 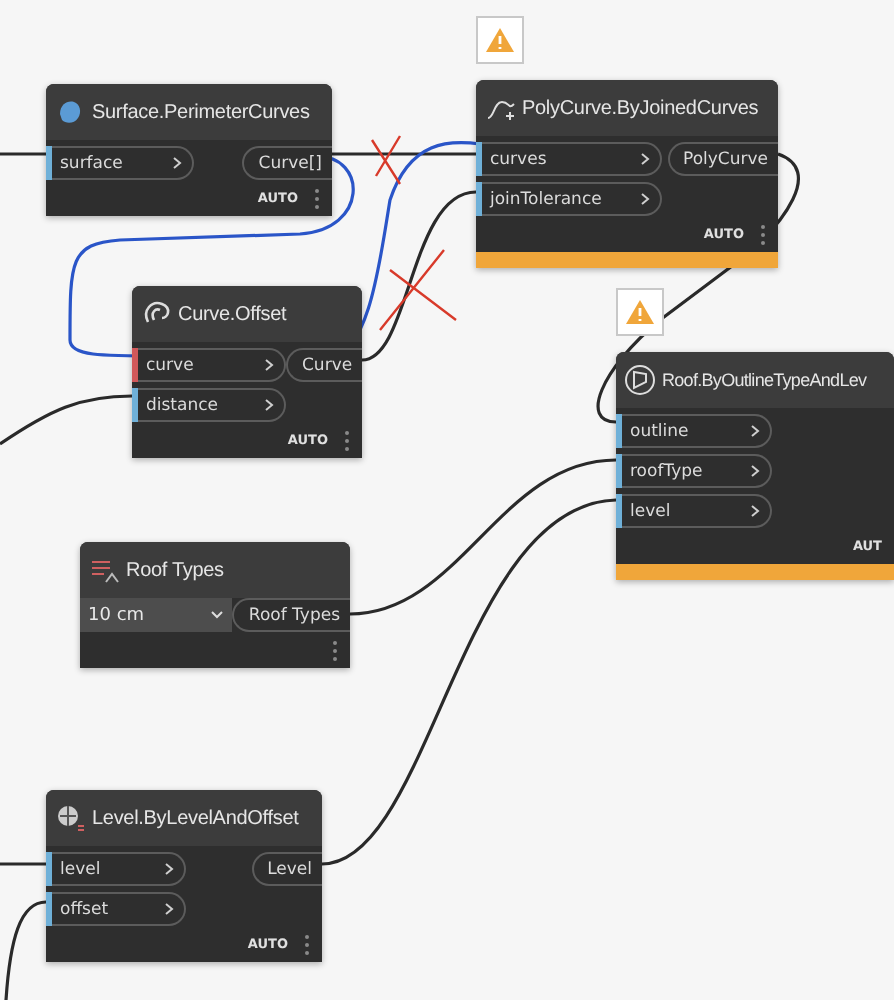 What do you see at coordinates (70, 112) in the screenshot?
I see `surface-icon` at bounding box center [70, 112].